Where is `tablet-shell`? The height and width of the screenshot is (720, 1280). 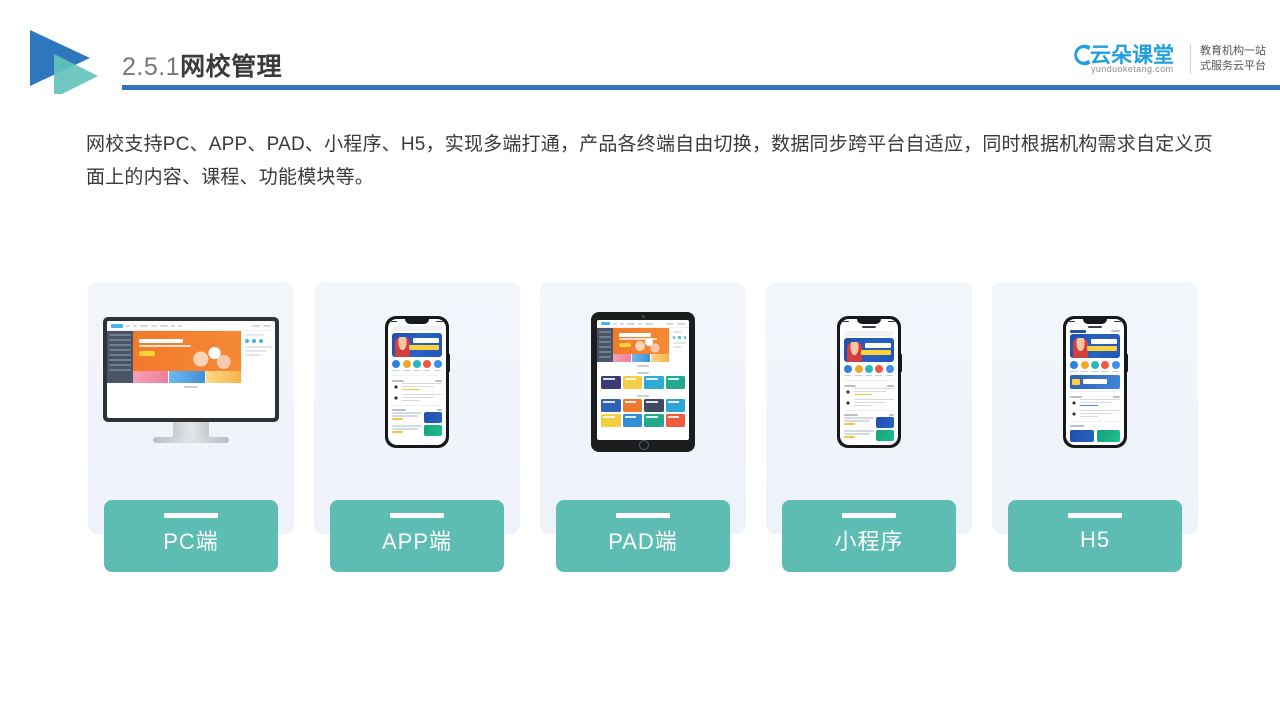
tablet-shell is located at coordinates (643, 382).